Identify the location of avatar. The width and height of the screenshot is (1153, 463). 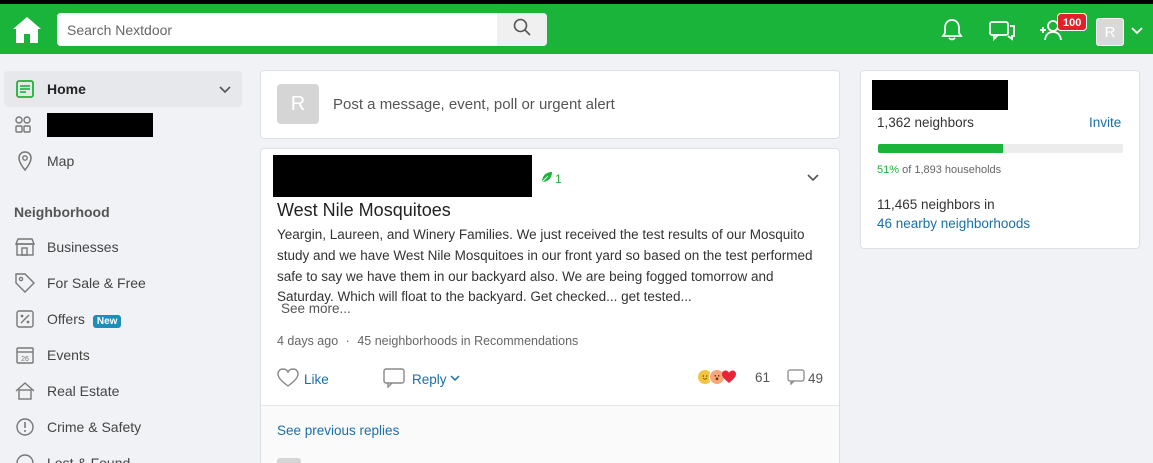
(289, 460).